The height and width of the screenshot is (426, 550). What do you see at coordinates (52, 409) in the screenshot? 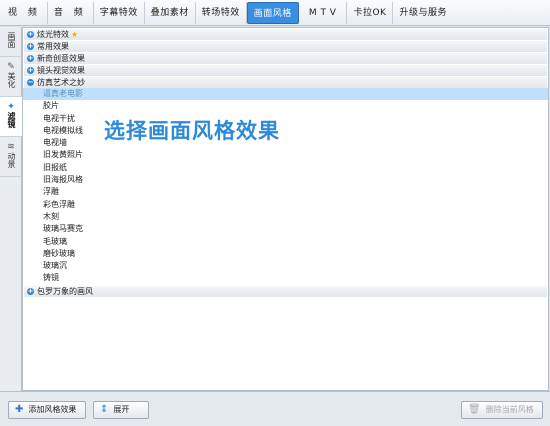
I see `add-style-effect-label: 添加风格效果` at bounding box center [52, 409].